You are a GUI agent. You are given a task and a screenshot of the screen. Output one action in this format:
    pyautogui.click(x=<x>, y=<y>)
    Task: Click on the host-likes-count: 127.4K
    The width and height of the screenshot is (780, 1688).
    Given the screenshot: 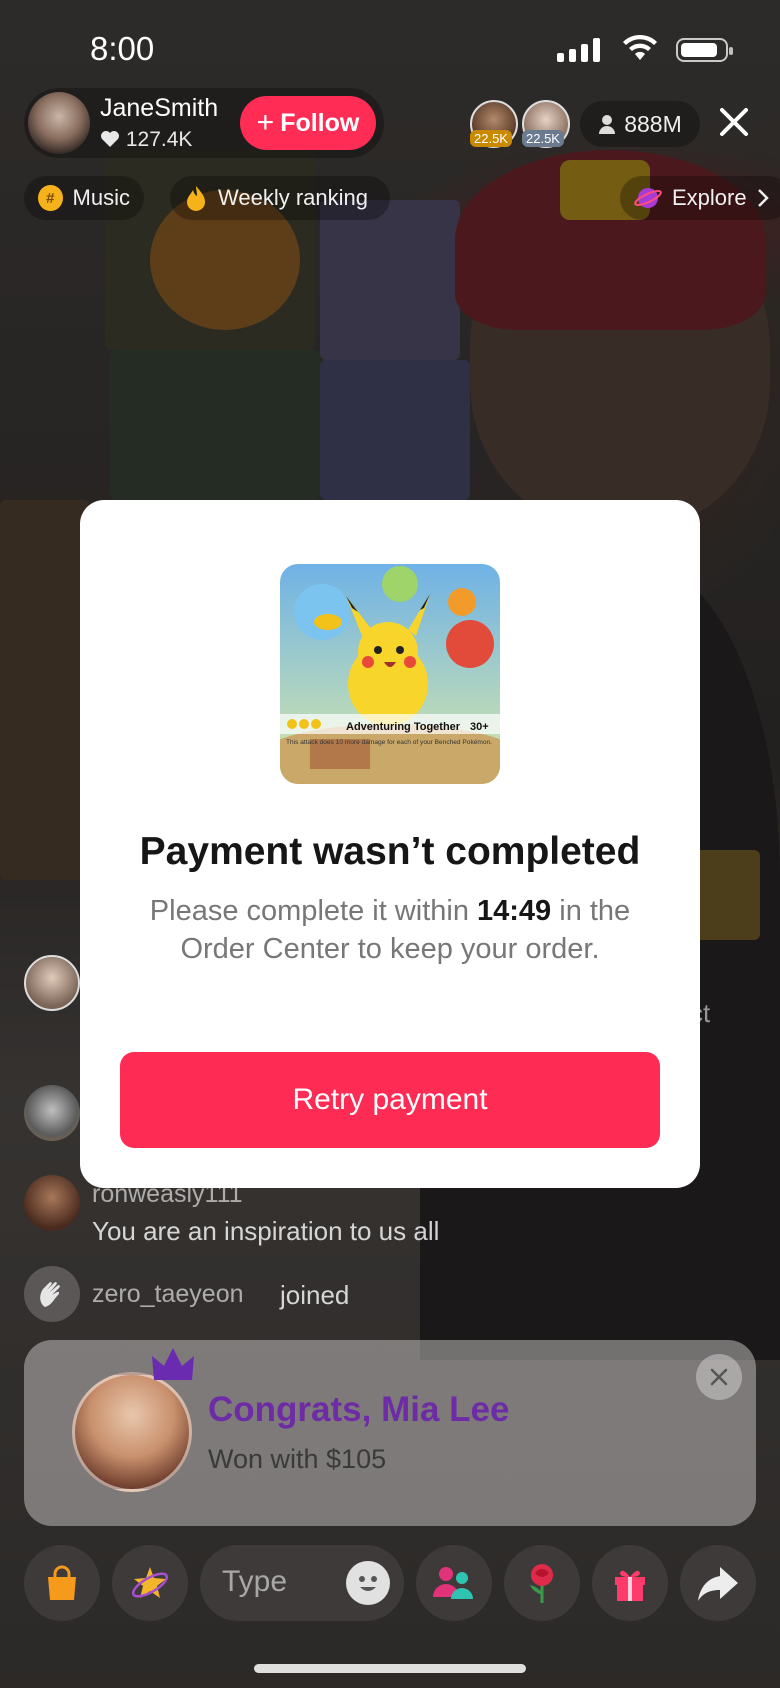 What is the action you would take?
    pyautogui.click(x=159, y=139)
    